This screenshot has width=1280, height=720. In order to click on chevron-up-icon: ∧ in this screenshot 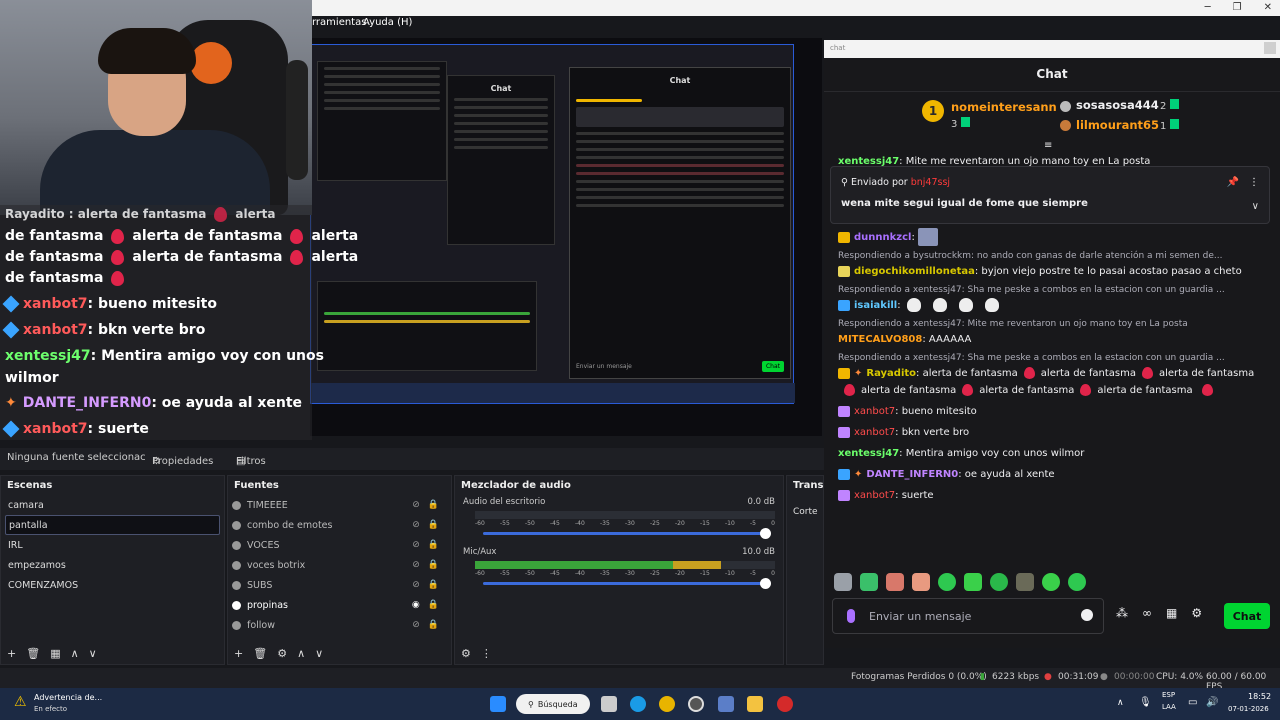, I will do `click(1120, 703)`.